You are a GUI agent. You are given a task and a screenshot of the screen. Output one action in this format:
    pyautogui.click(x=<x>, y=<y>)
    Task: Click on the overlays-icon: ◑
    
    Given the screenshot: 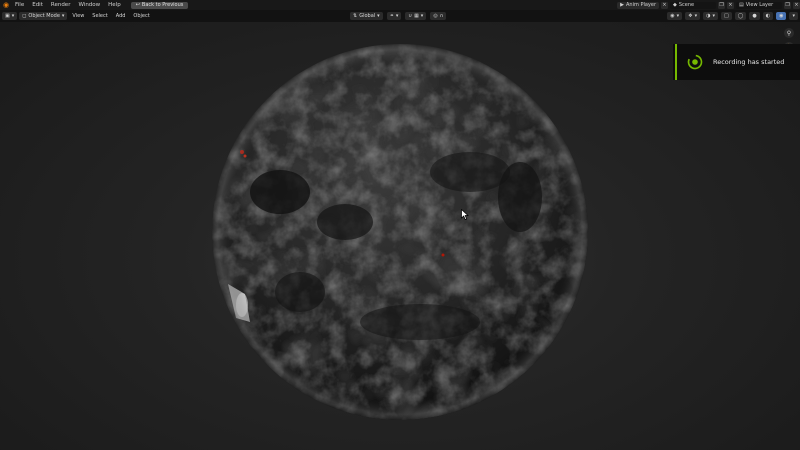 What is the action you would take?
    pyautogui.click(x=708, y=16)
    